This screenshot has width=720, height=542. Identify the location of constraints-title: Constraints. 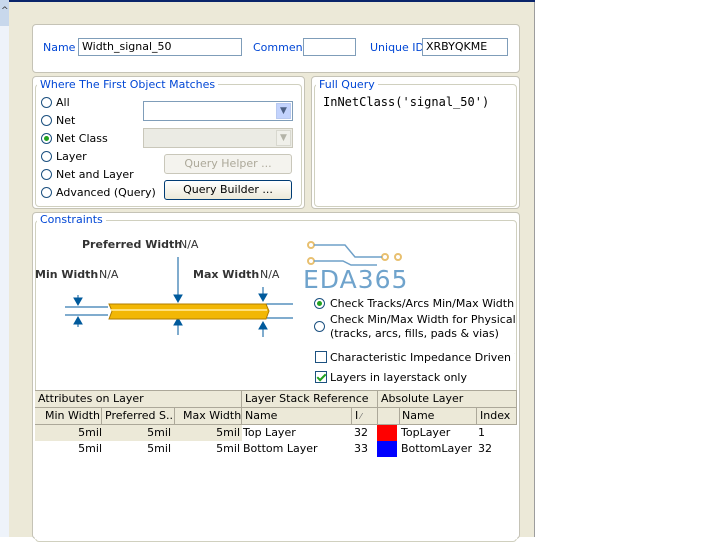
(71, 219).